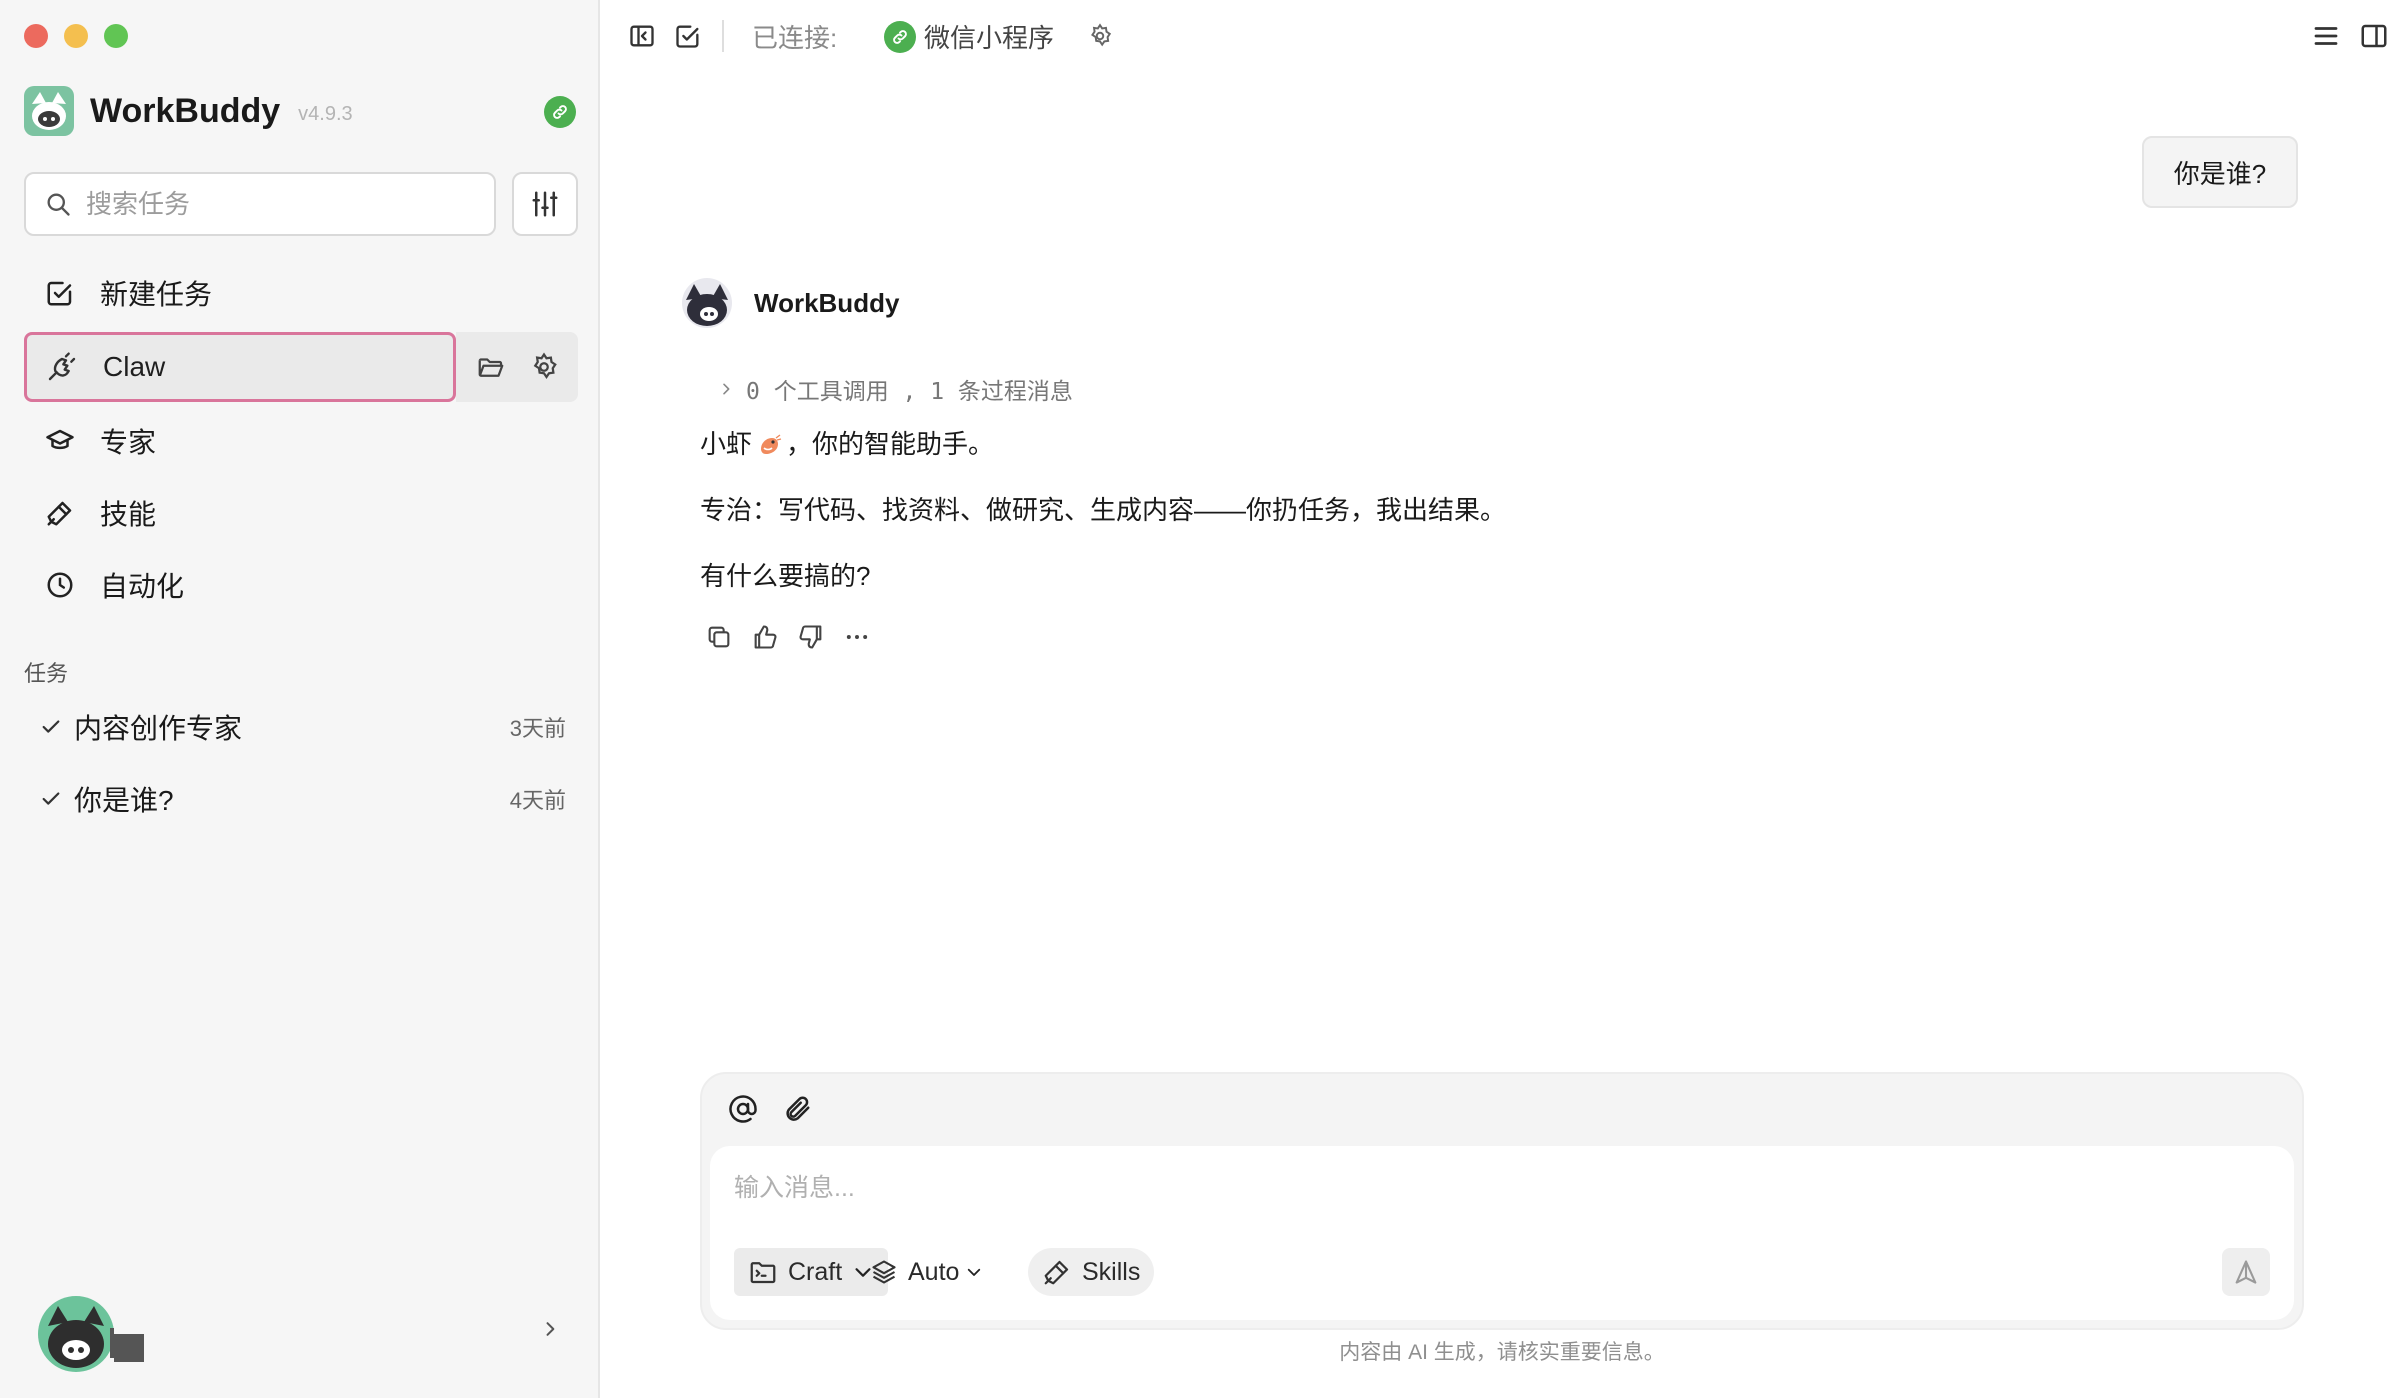 Image resolution: width=2400 pixels, height=1398 pixels. Describe the element at coordinates (240, 367) in the screenshot. I see `sidebar-item-claw: Claw` at that location.